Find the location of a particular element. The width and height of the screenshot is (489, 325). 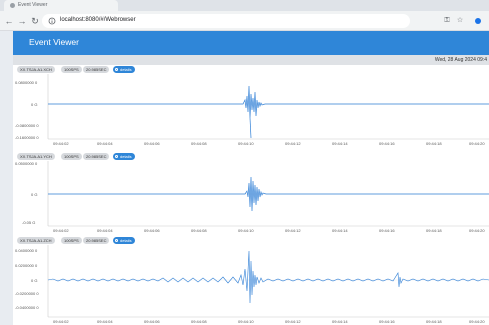

forward-icon: → is located at coordinates (22, 21).